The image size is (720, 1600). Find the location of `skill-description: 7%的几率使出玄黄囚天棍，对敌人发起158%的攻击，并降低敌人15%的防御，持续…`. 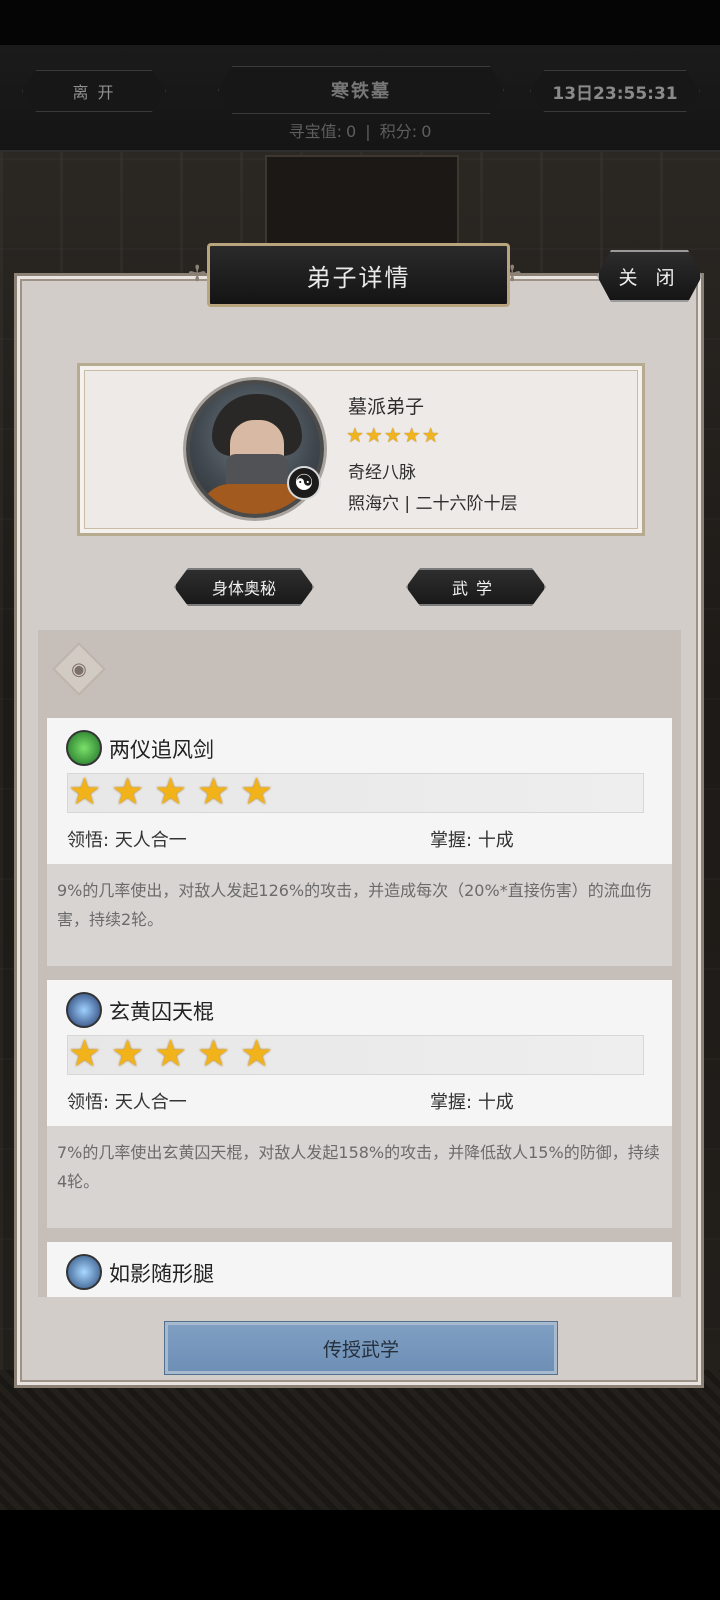

skill-description: 7%的几率使出玄黄囚天棍，对敌人发起158%的攻击，并降低敌人15%的防御，持续… is located at coordinates (359, 1177).